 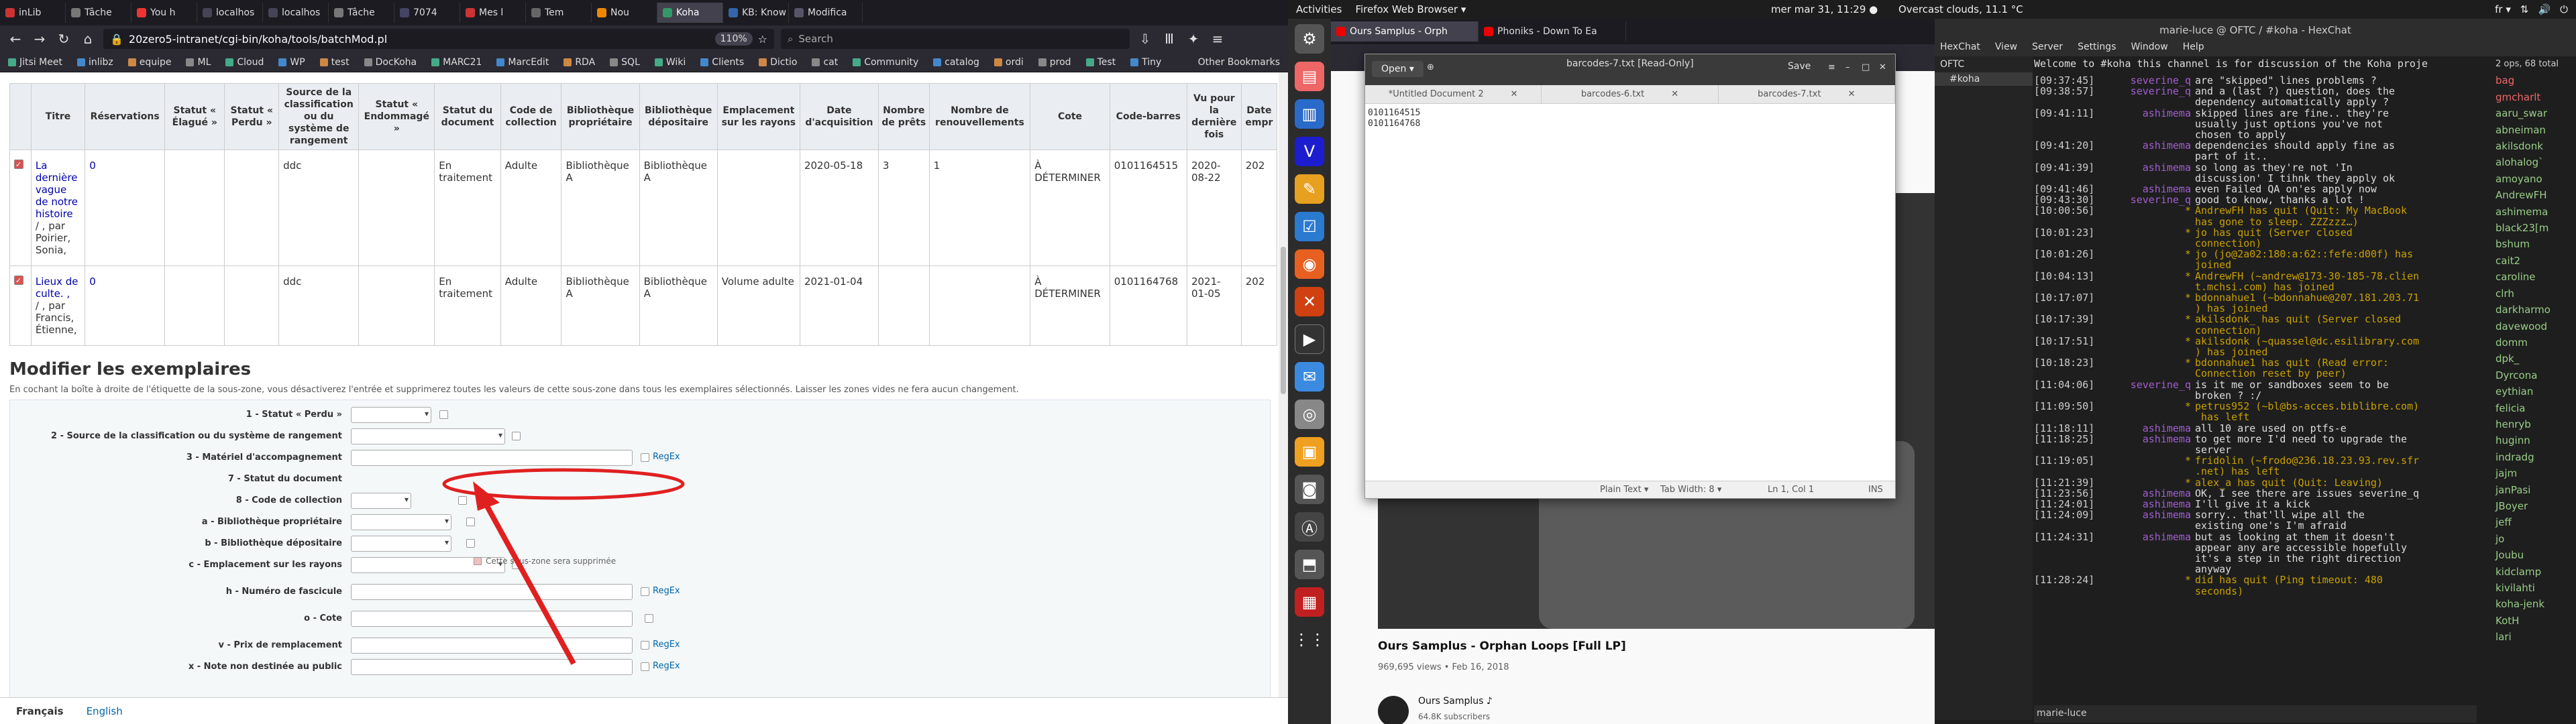 What do you see at coordinates (1309, 414) in the screenshot?
I see `disk-dock-icon: ◎` at bounding box center [1309, 414].